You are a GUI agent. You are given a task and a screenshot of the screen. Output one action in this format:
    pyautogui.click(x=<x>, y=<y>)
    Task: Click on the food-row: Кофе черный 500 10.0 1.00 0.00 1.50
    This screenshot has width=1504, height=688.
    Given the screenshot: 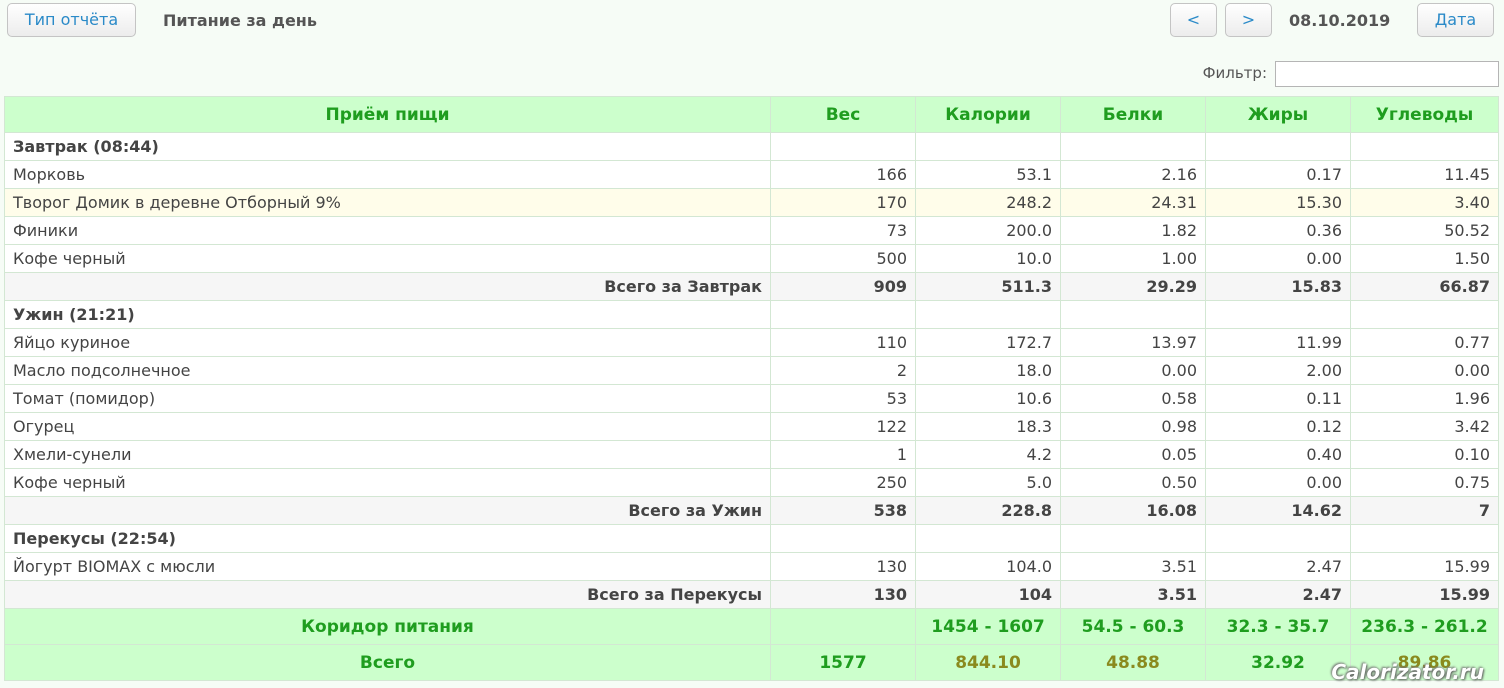 What is the action you would take?
    pyautogui.click(x=751, y=258)
    